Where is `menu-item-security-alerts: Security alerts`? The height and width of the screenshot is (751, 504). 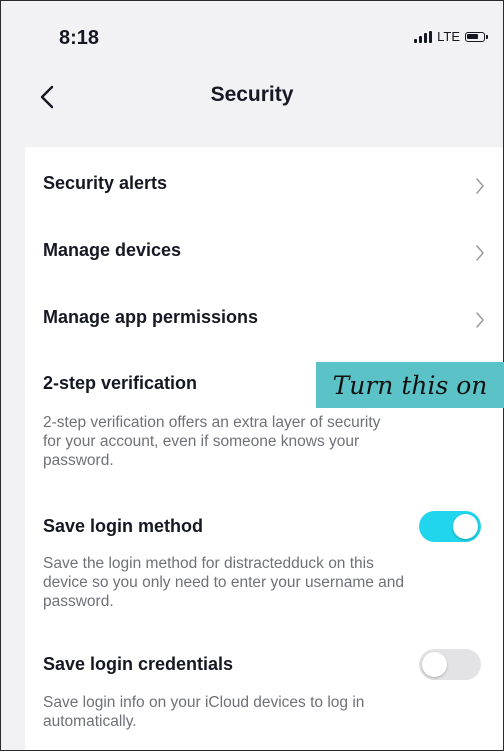 menu-item-security-alerts: Security alerts is located at coordinates (264, 188).